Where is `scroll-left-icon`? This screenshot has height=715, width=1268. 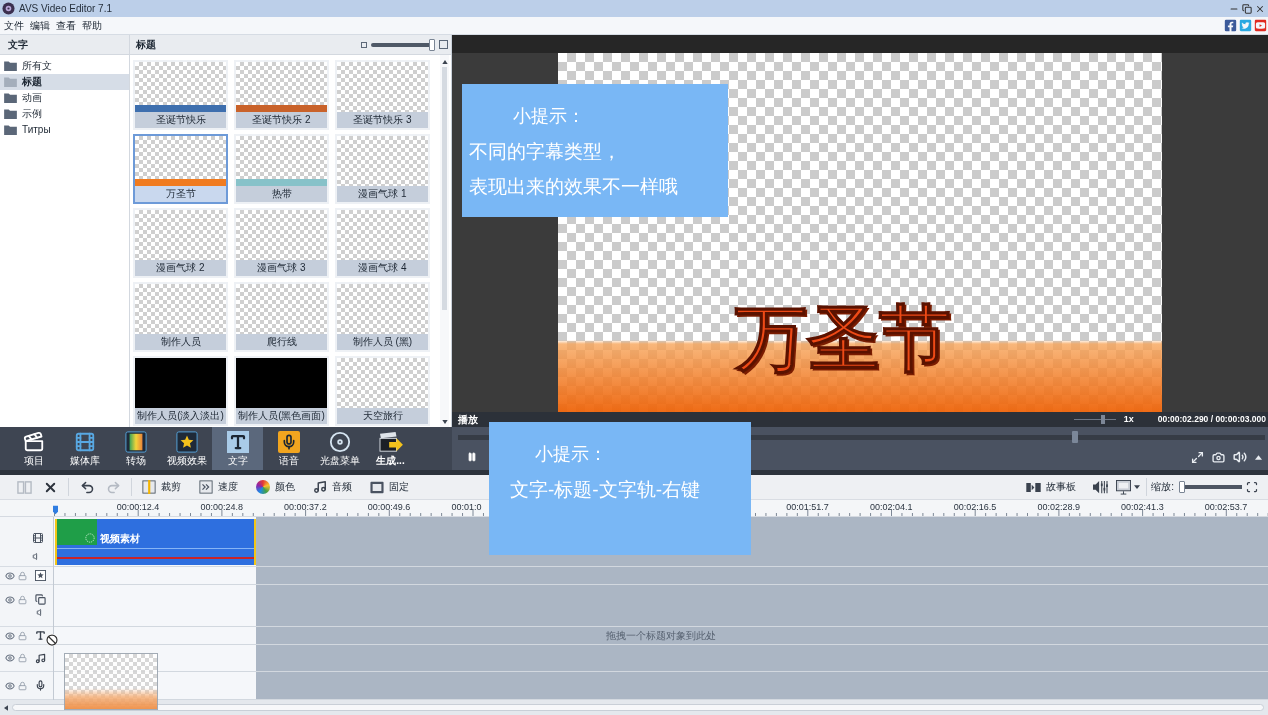 scroll-left-icon is located at coordinates (6, 707).